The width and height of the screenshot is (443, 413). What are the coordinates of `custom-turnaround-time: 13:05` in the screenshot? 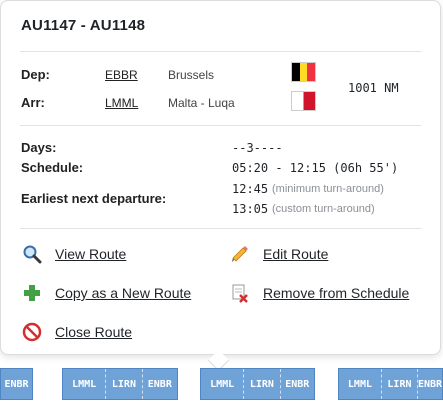 It's located at (250, 209).